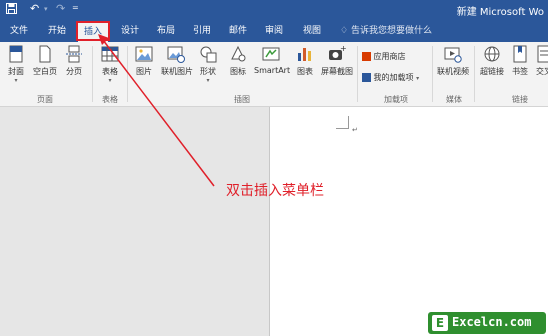 This screenshot has width=548, height=336. I want to click on annotation-text: 双击插入菜单栏, so click(275, 191).